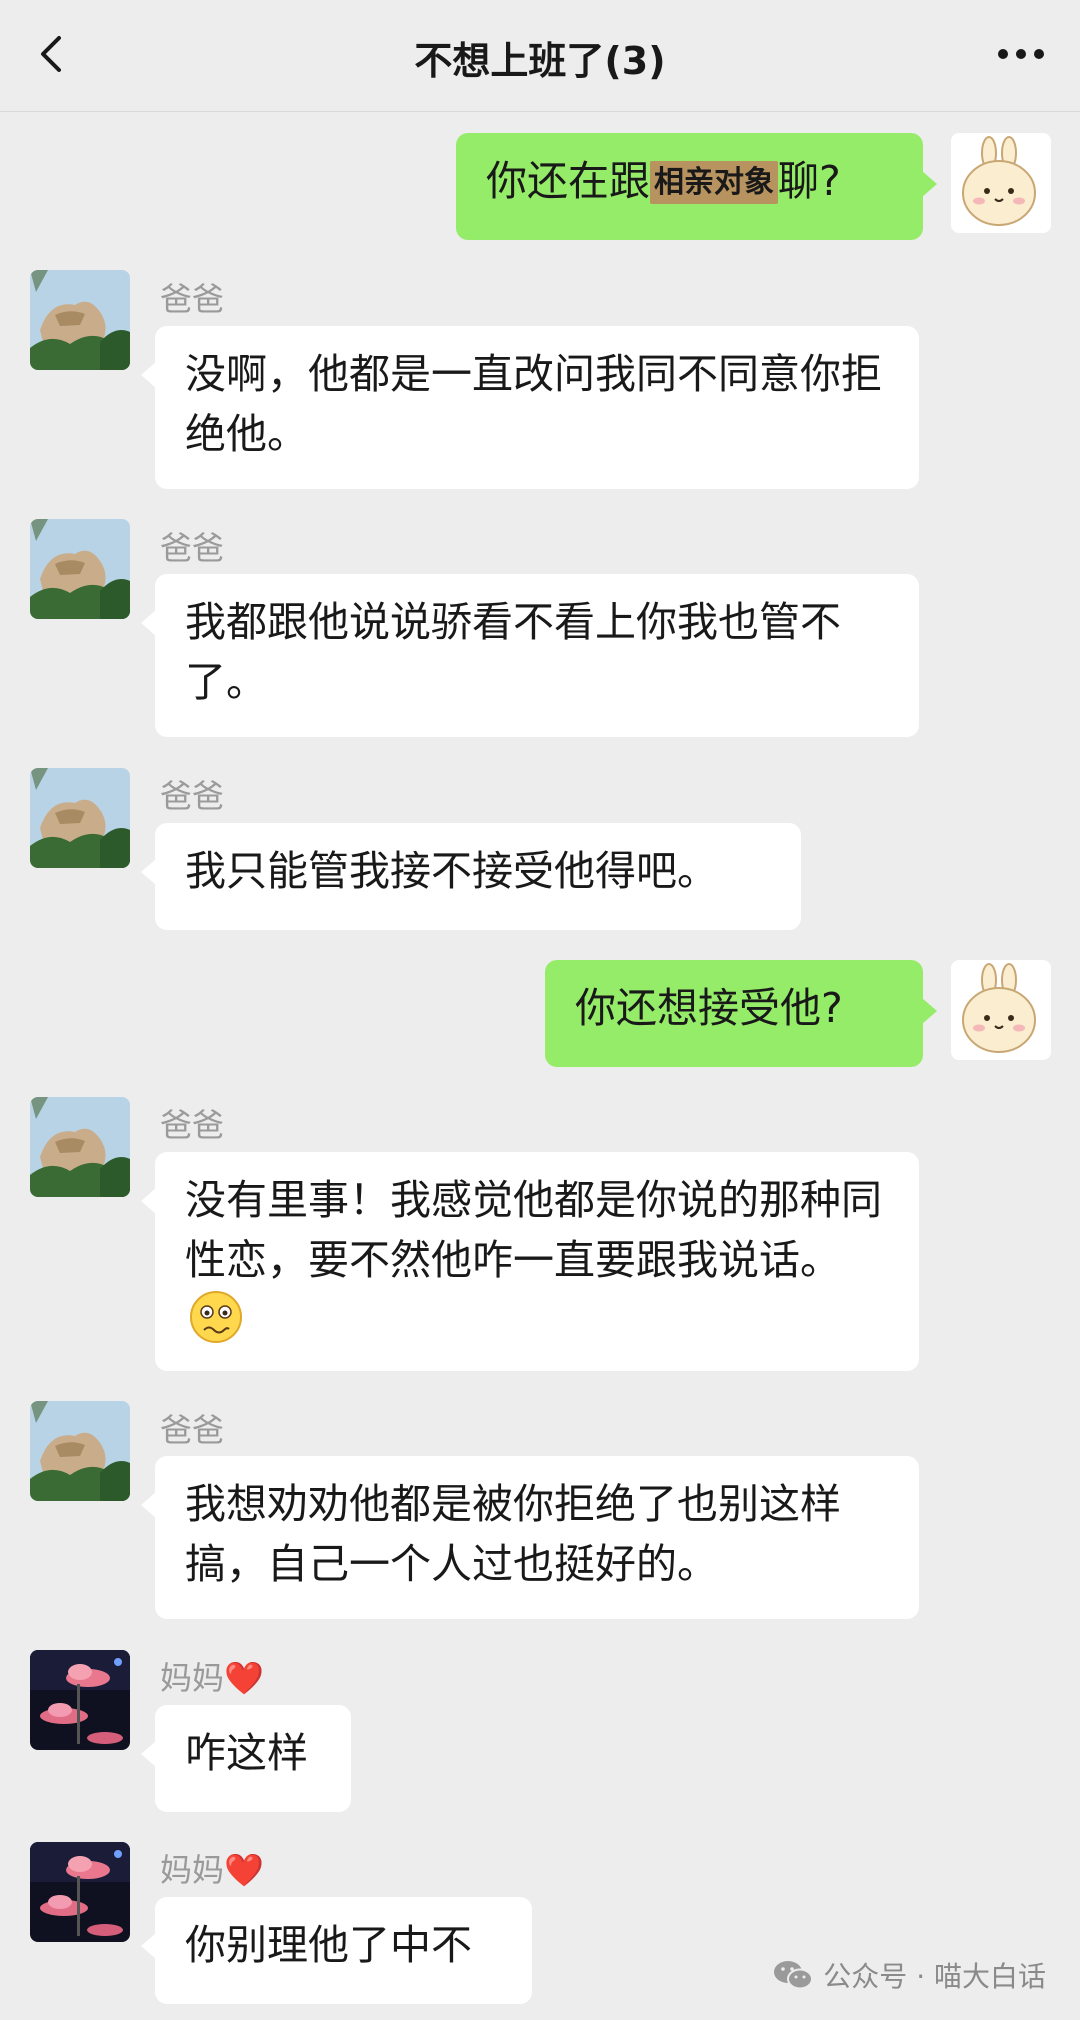 This screenshot has height=2020, width=1080. What do you see at coordinates (533, 1230) in the screenshot?
I see `message-text: 没有里事！我感觉他都是你说的那种同性恋，要不然他咋一直要跟我说话。` at bounding box center [533, 1230].